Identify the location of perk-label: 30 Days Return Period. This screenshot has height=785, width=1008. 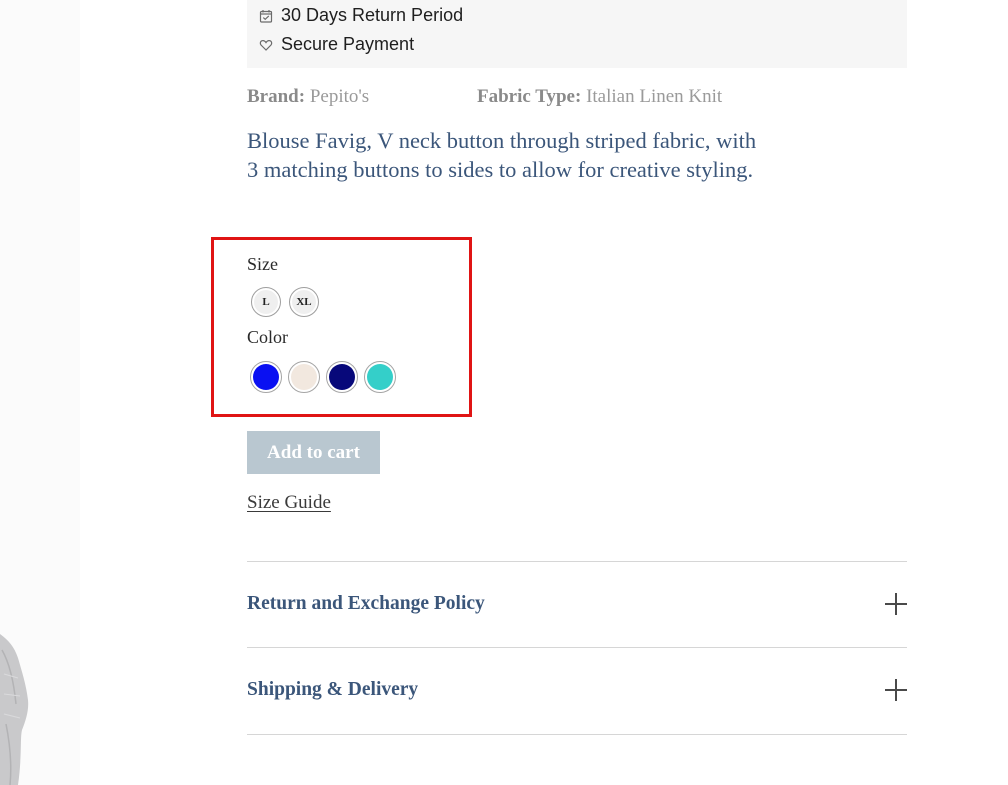
(372, 15).